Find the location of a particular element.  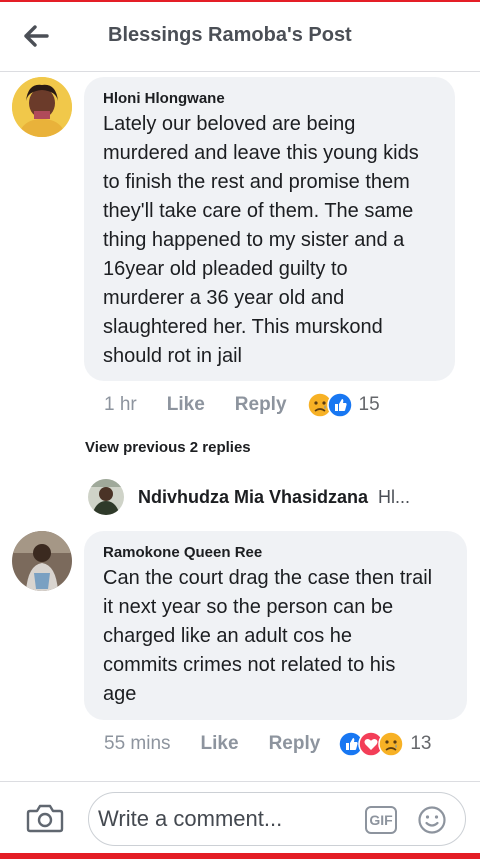

comment-input is located at coordinates (223, 819).